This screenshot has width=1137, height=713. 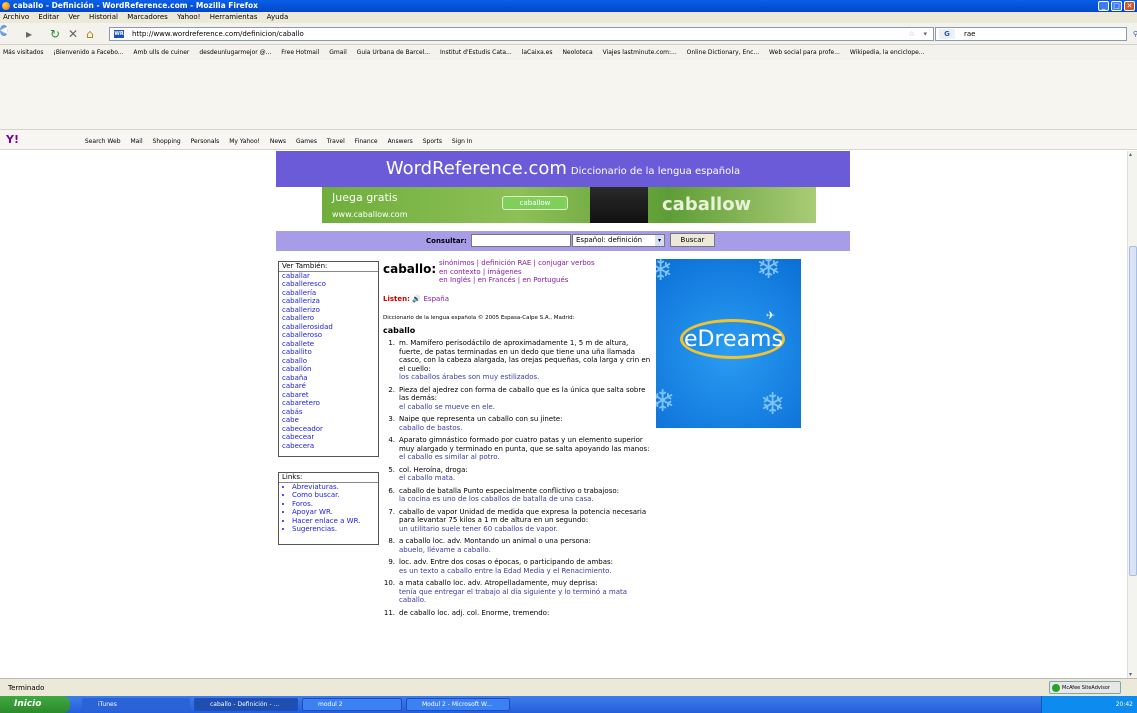 What do you see at coordinates (521, 240) in the screenshot?
I see `consult-input` at bounding box center [521, 240].